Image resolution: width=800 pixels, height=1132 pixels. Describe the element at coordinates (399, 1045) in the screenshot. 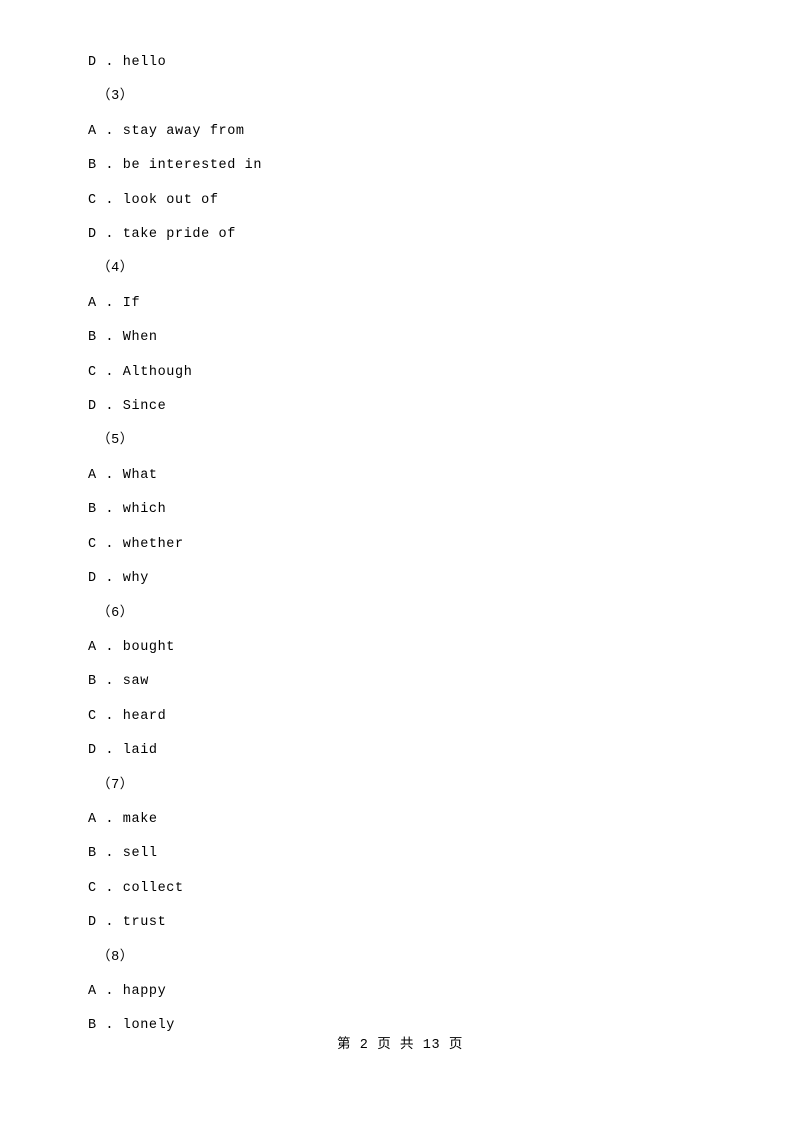

I see `page-footer: 第 2 页 共 13 页` at that location.